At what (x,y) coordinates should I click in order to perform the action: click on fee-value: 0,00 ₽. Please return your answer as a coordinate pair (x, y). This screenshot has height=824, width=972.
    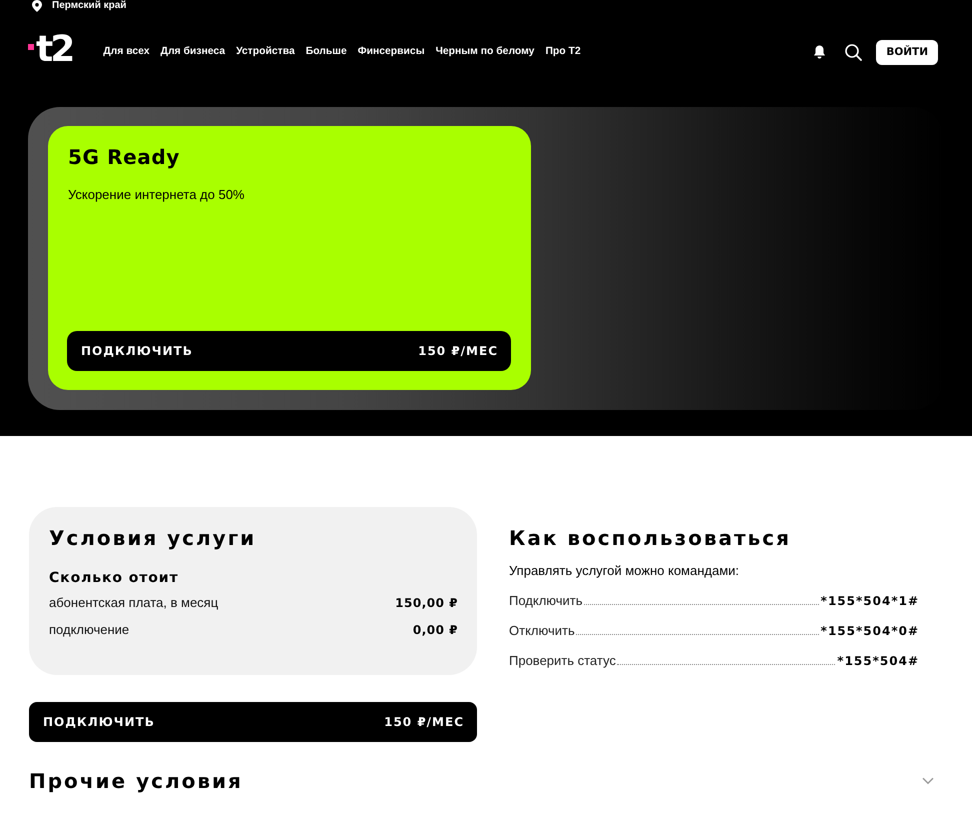
    Looking at the image, I should click on (435, 630).